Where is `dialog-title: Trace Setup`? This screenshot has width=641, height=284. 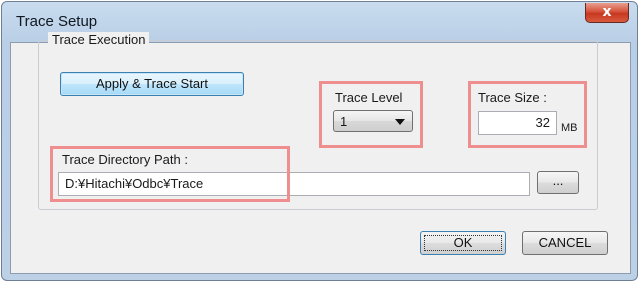
dialog-title: Trace Setup is located at coordinates (57, 21).